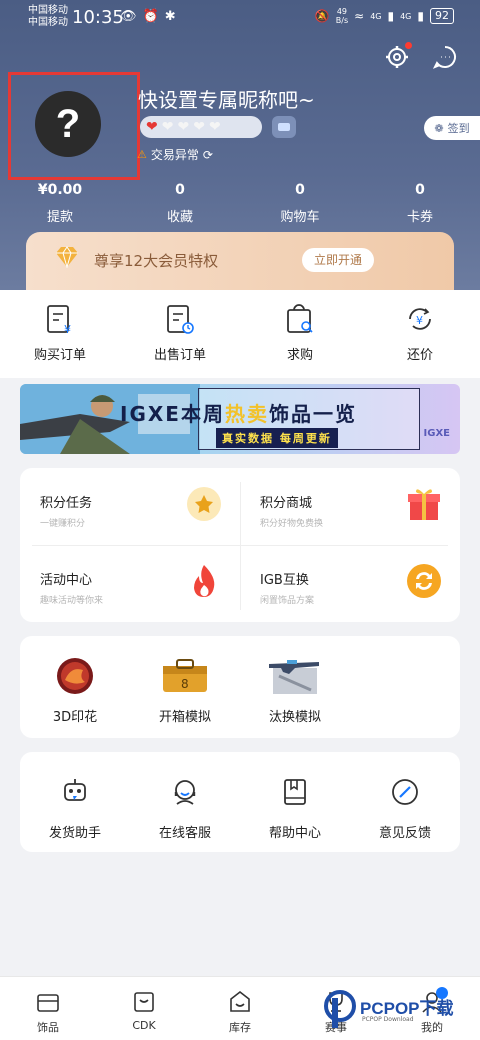 The image size is (480, 1040). What do you see at coordinates (376, 16) in the screenshot?
I see `signal-1: 4G` at bounding box center [376, 16].